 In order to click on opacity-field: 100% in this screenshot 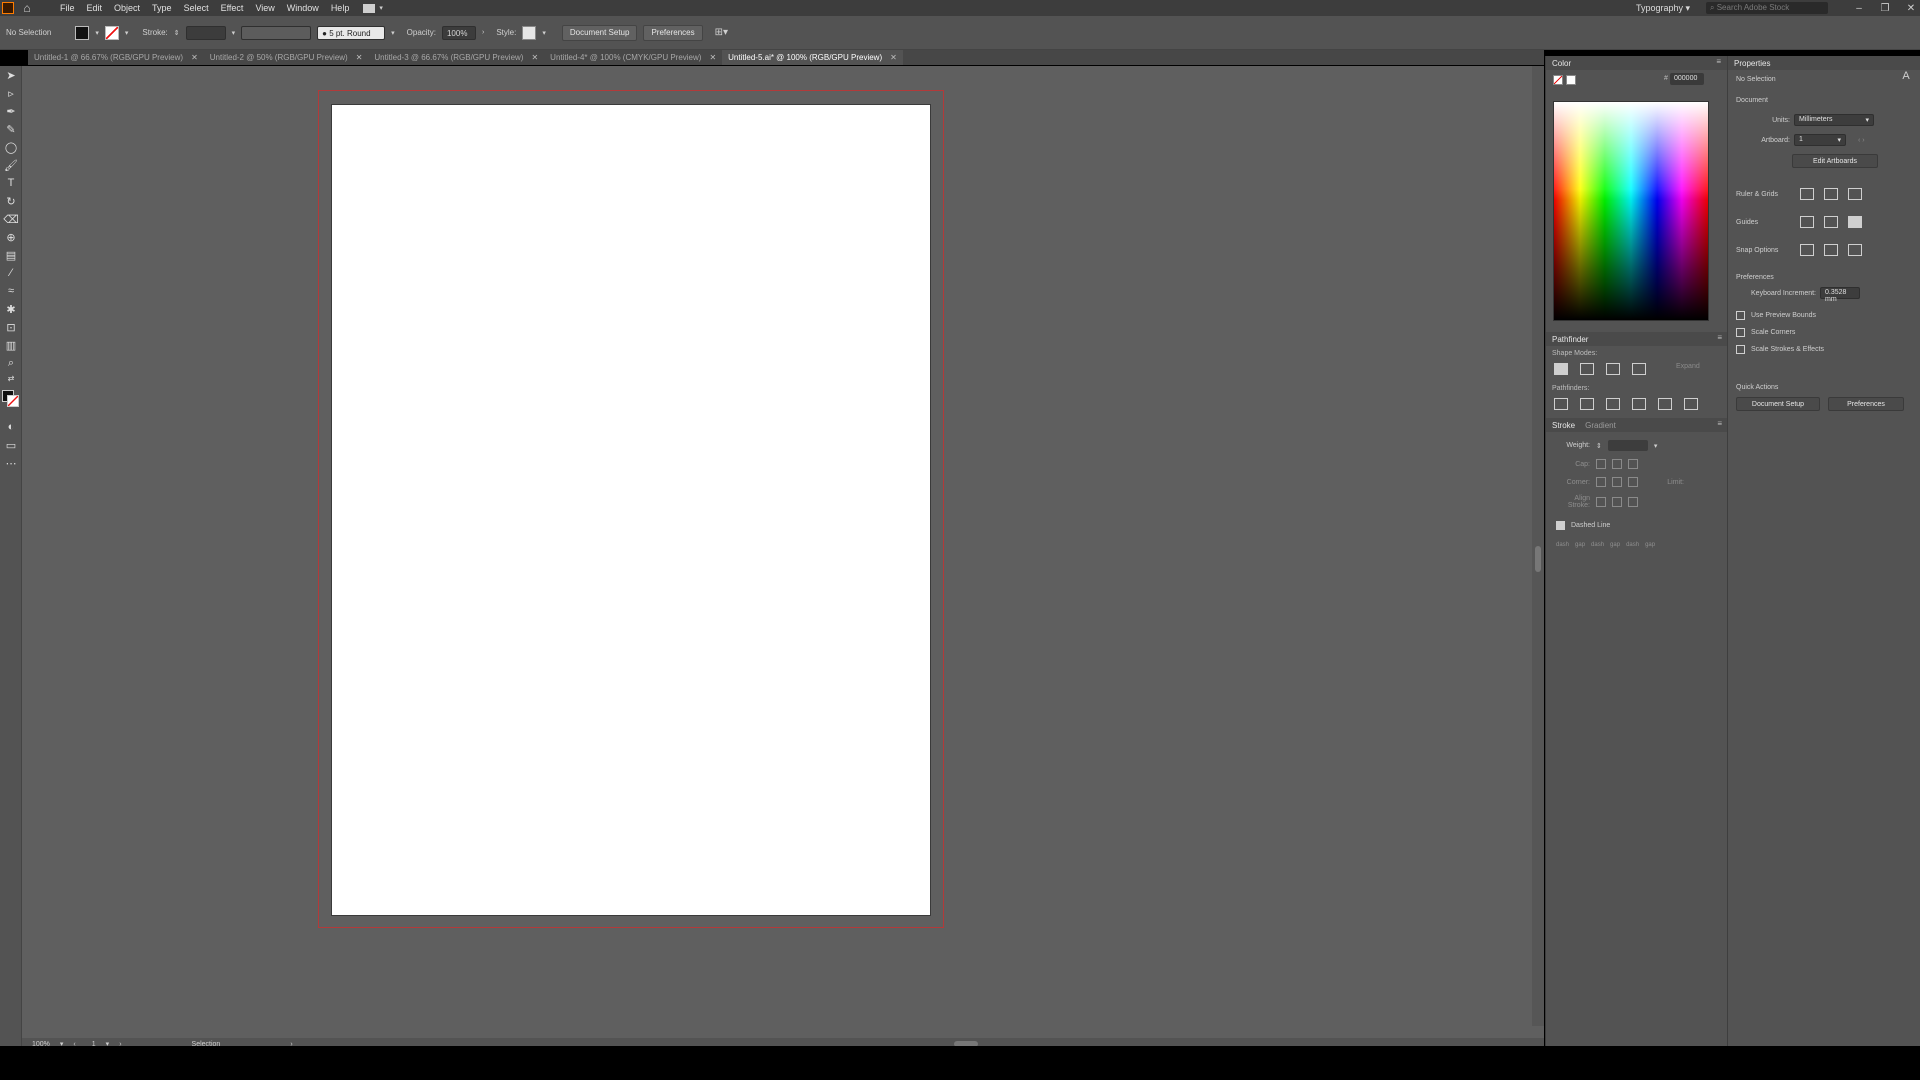, I will do `click(458, 32)`.